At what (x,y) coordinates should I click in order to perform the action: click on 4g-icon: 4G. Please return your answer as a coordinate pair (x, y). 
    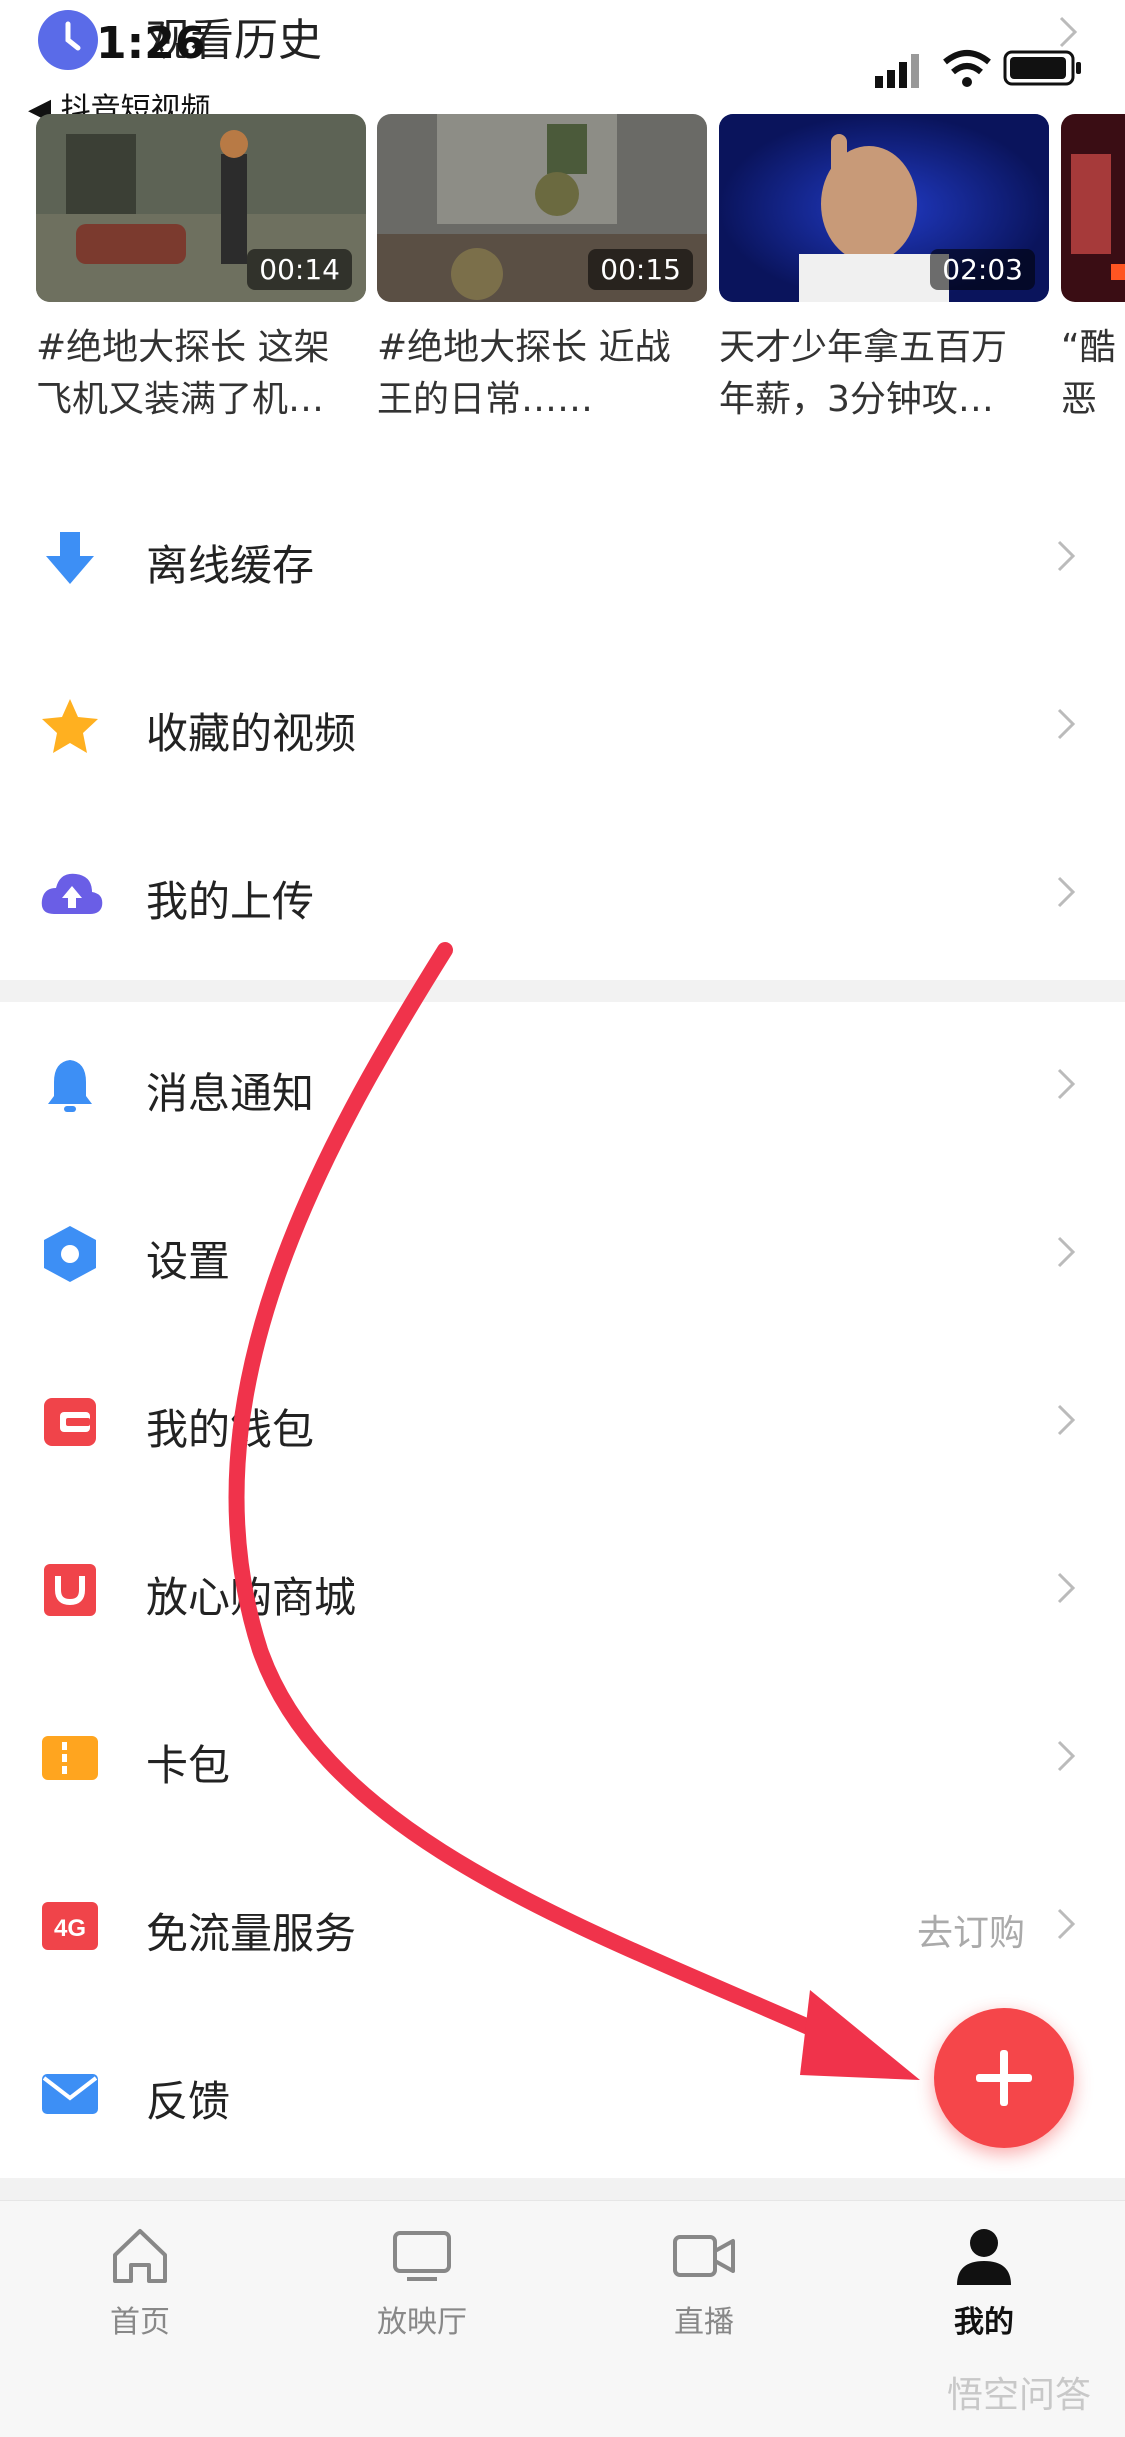
    Looking at the image, I should click on (70, 1926).